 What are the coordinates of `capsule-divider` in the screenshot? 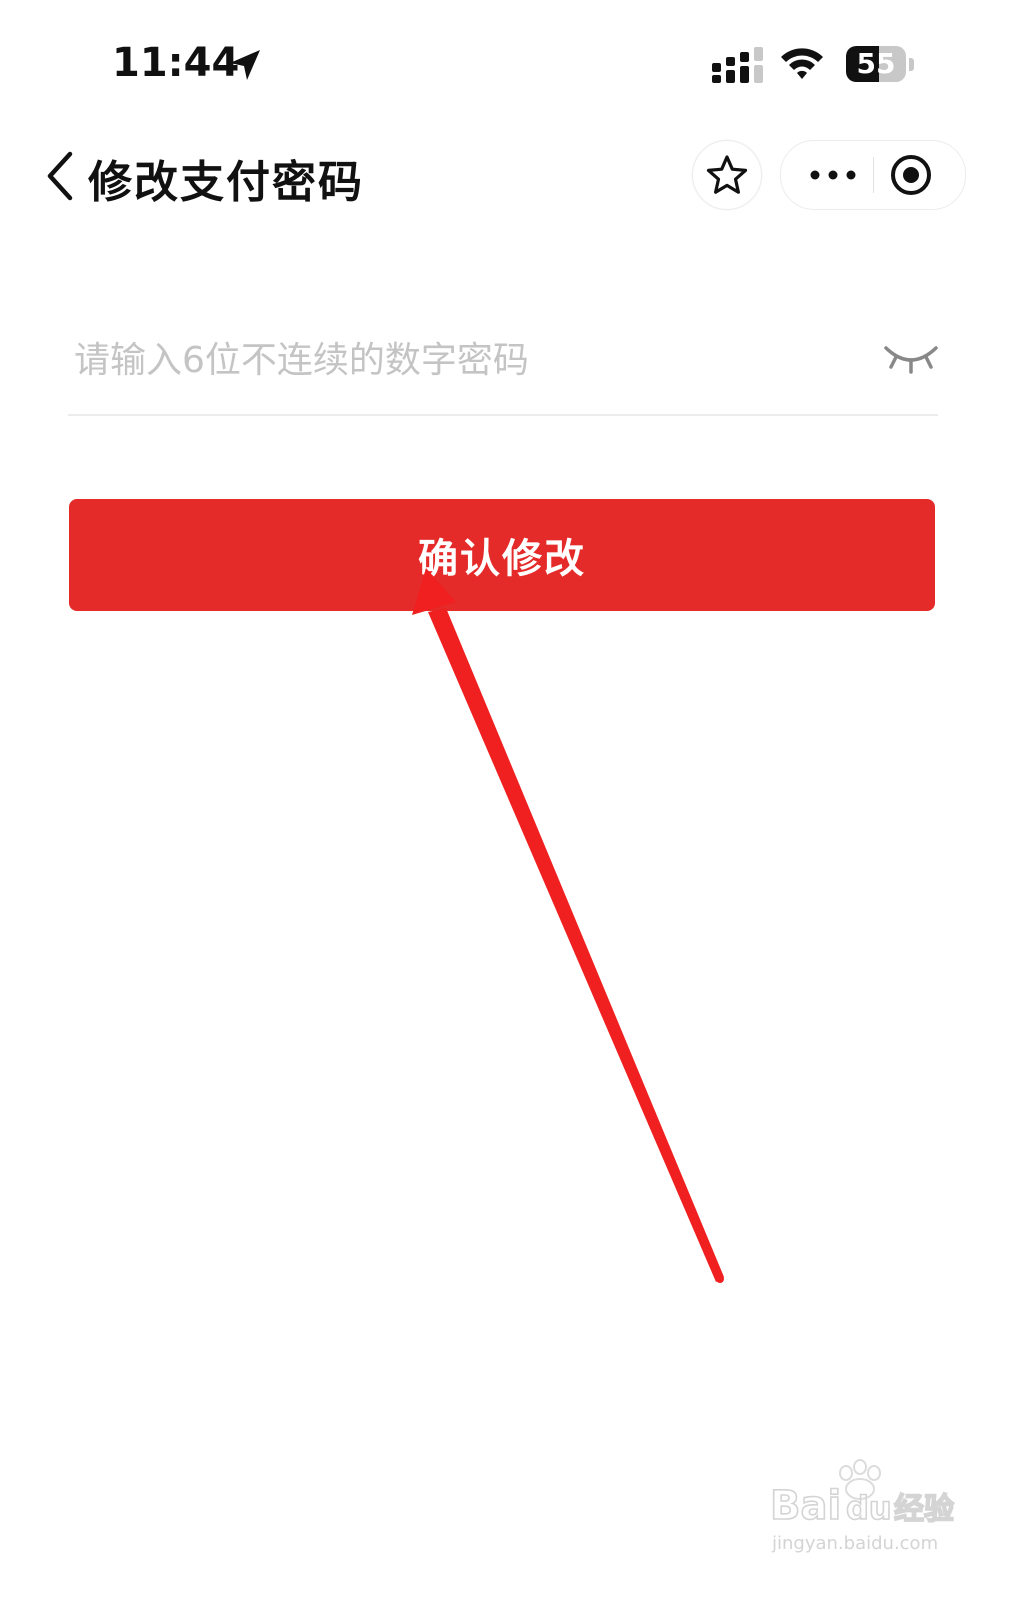 It's located at (873, 175).